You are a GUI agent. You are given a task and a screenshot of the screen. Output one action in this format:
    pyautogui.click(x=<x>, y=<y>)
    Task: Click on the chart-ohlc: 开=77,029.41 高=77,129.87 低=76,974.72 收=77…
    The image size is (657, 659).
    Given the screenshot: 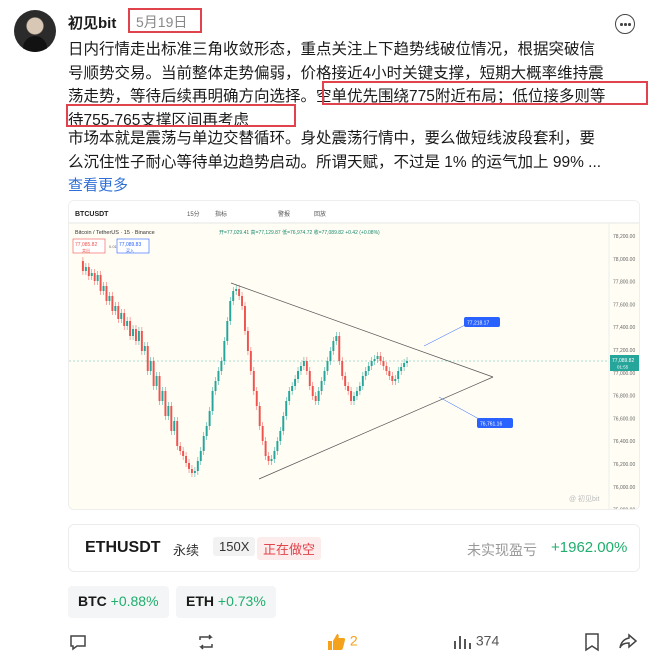 What is the action you would take?
    pyautogui.click(x=299, y=232)
    